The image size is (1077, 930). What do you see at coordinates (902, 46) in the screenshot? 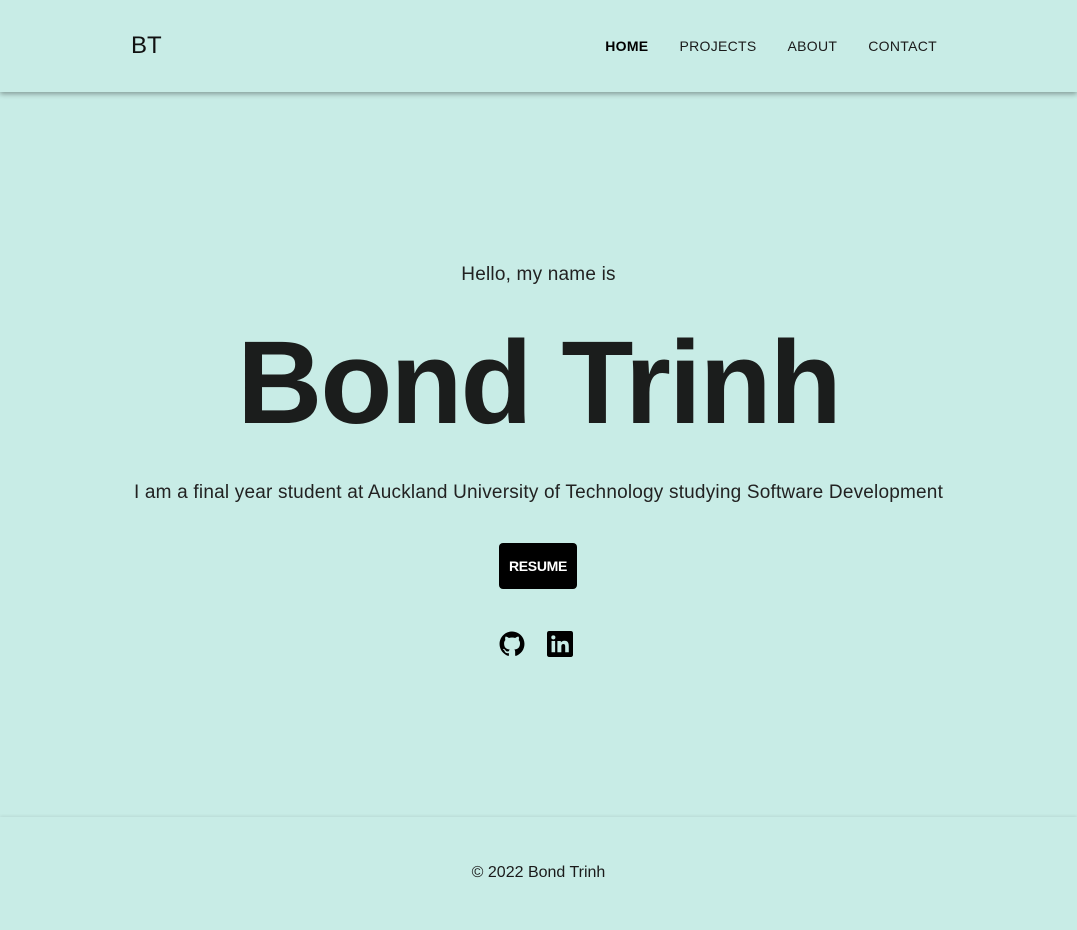
I see `nav-link-contact: CONTACT` at bounding box center [902, 46].